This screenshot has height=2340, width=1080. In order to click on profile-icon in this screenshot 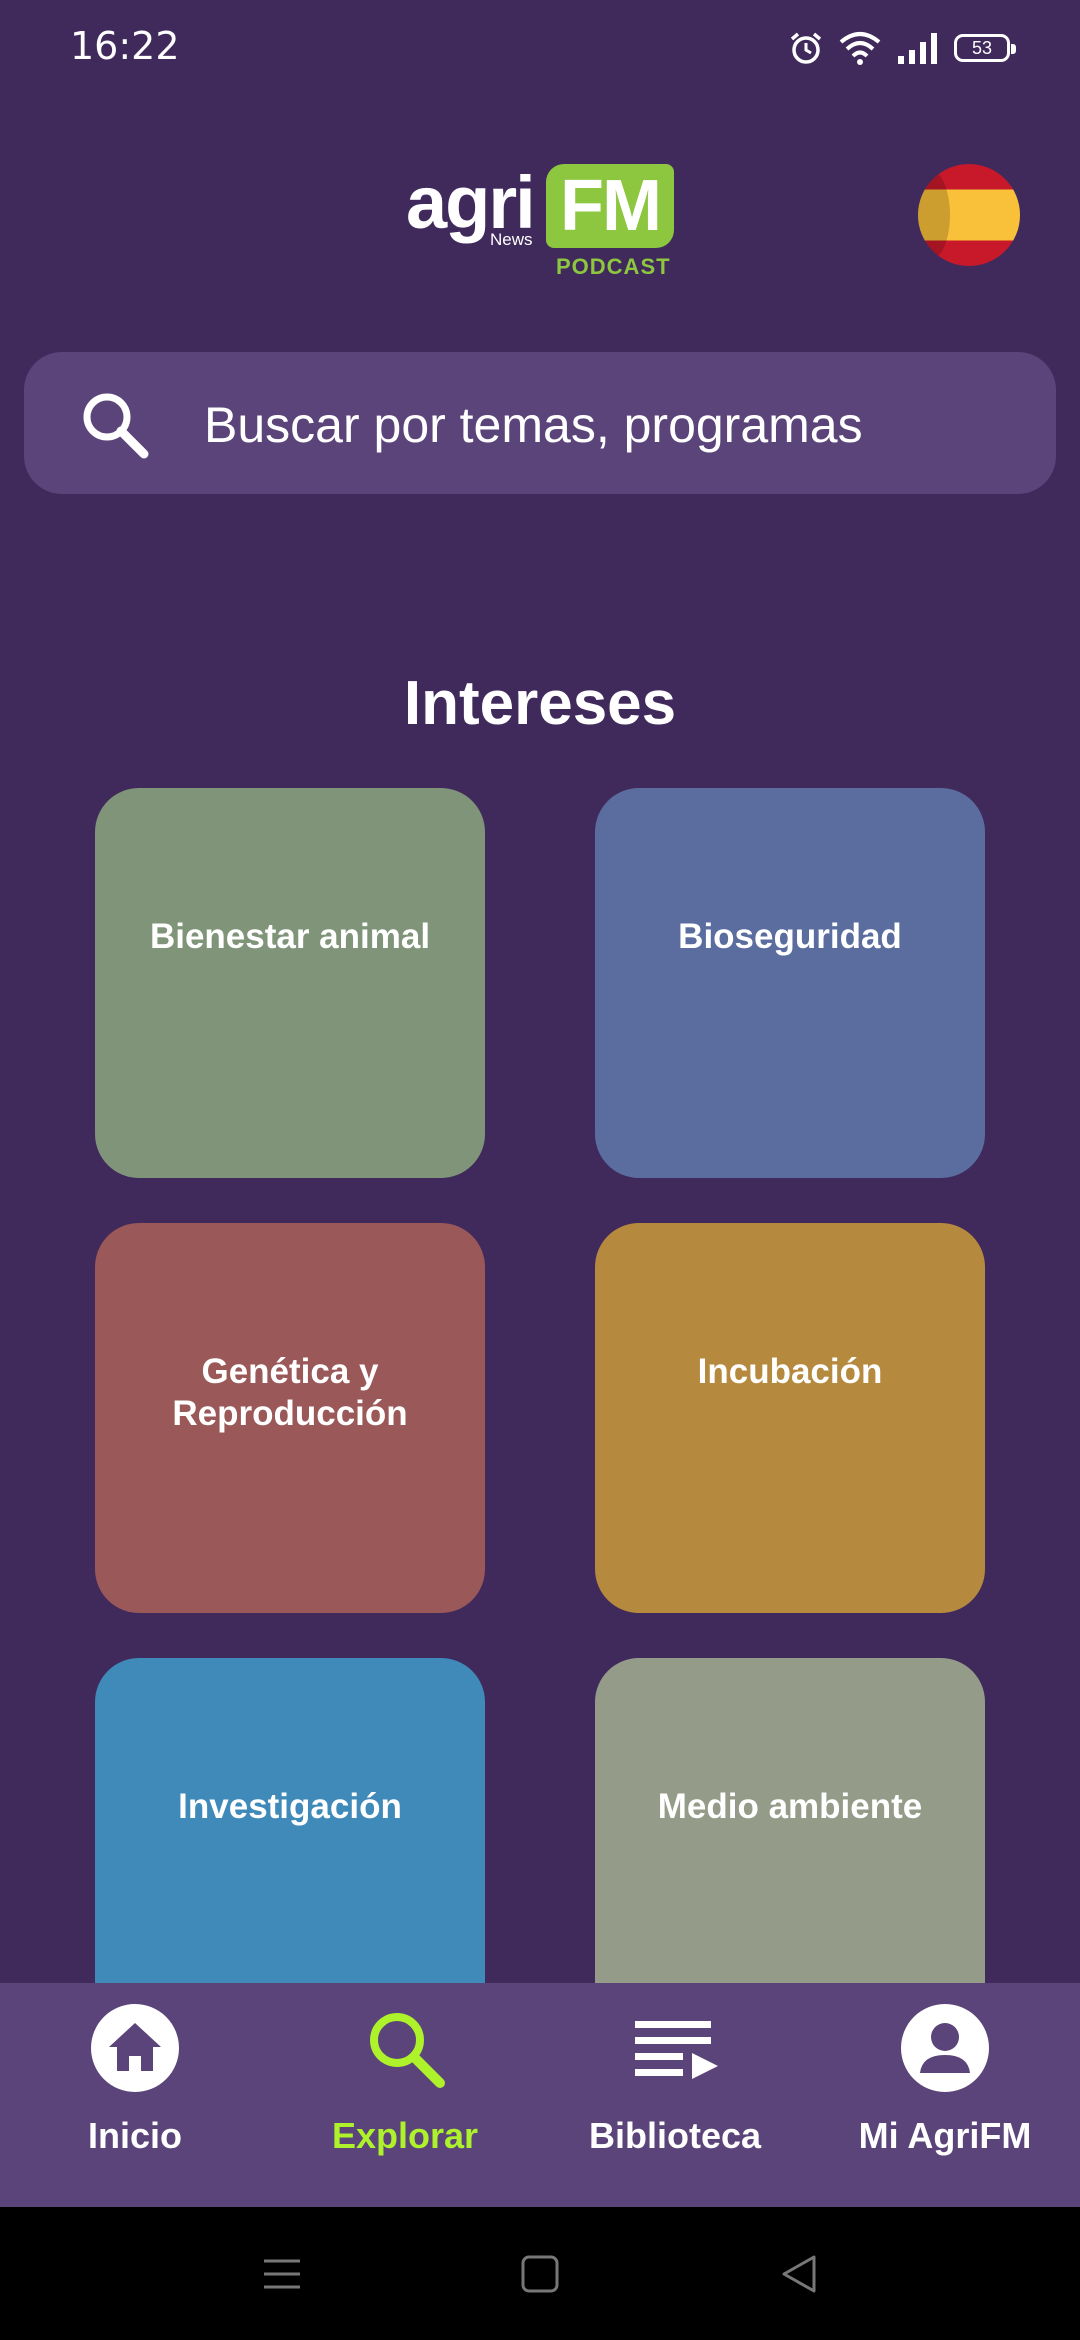, I will do `click(945, 2048)`.